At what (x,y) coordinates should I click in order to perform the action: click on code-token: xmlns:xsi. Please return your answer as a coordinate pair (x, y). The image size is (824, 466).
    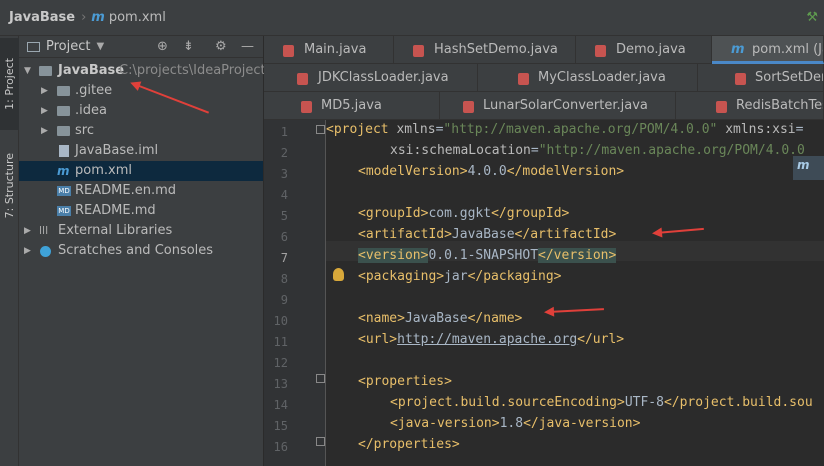
    Looking at the image, I should click on (760, 129).